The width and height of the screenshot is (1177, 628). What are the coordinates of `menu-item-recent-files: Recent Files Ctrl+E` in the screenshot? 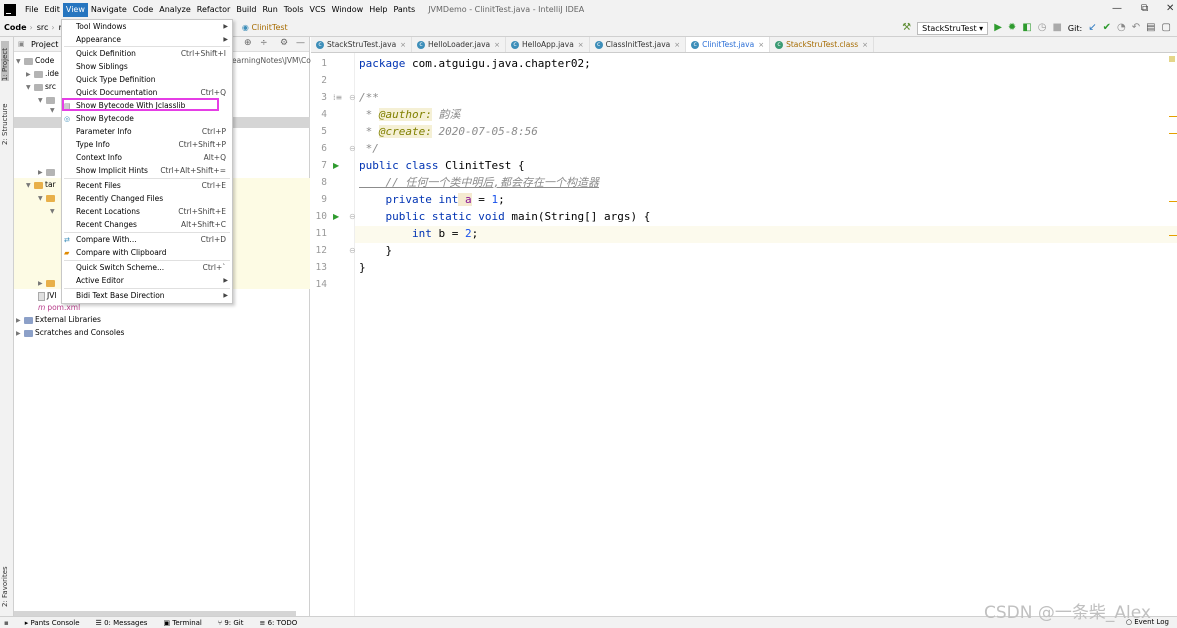 It's located at (147, 185).